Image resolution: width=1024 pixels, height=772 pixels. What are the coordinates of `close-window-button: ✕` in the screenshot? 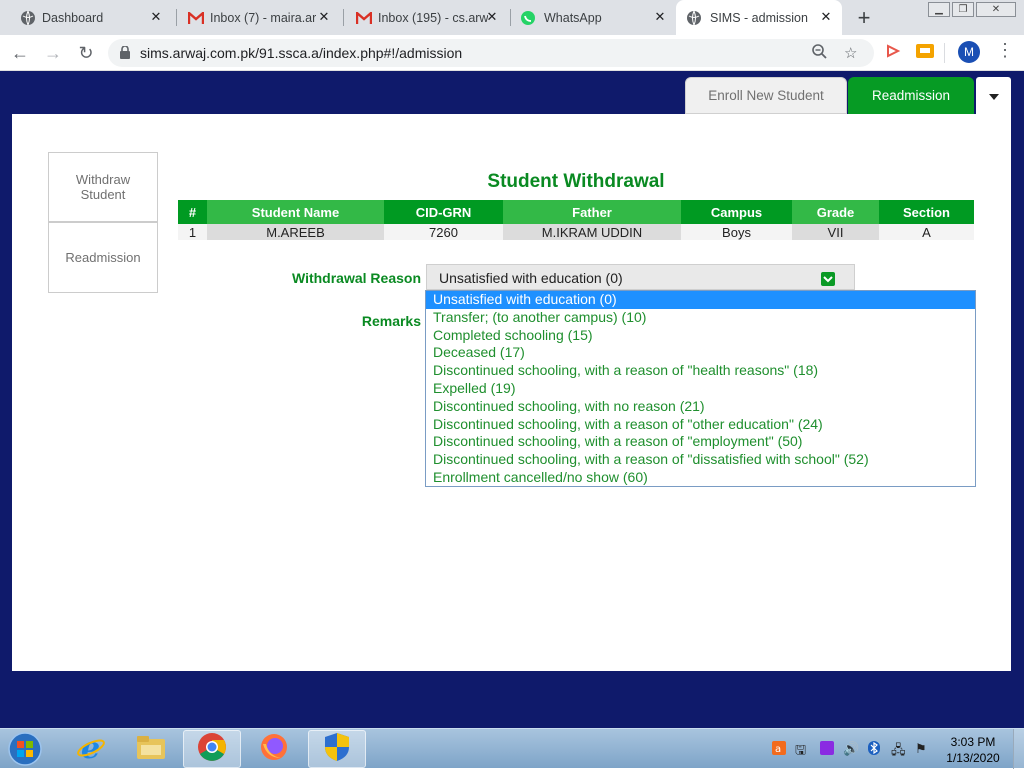 It's located at (996, 9).